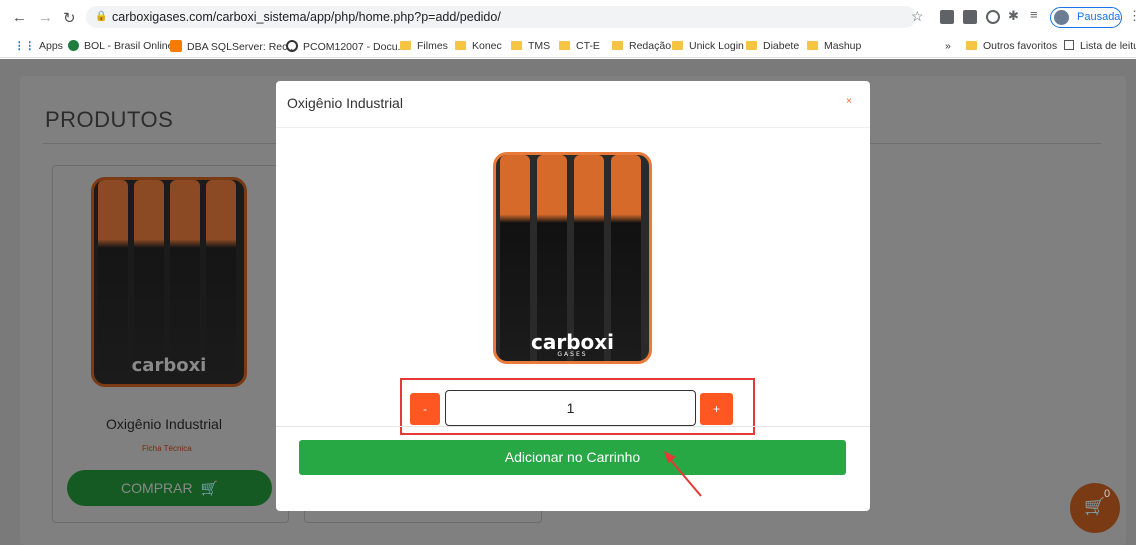 Image resolution: width=1136 pixels, height=545 pixels. What do you see at coordinates (169, 488) in the screenshot?
I see `comprar-button: COMPRAR 🛒` at bounding box center [169, 488].